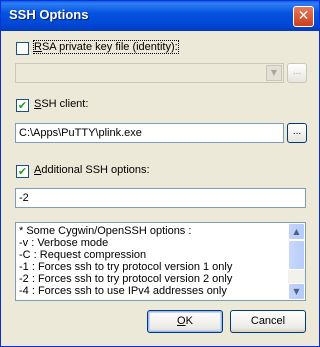 The width and height of the screenshot is (320, 347). Describe the element at coordinates (149, 133) in the screenshot. I see `ssh-client-path-input: C:\Apps\PuTTY\plink.exe` at that location.